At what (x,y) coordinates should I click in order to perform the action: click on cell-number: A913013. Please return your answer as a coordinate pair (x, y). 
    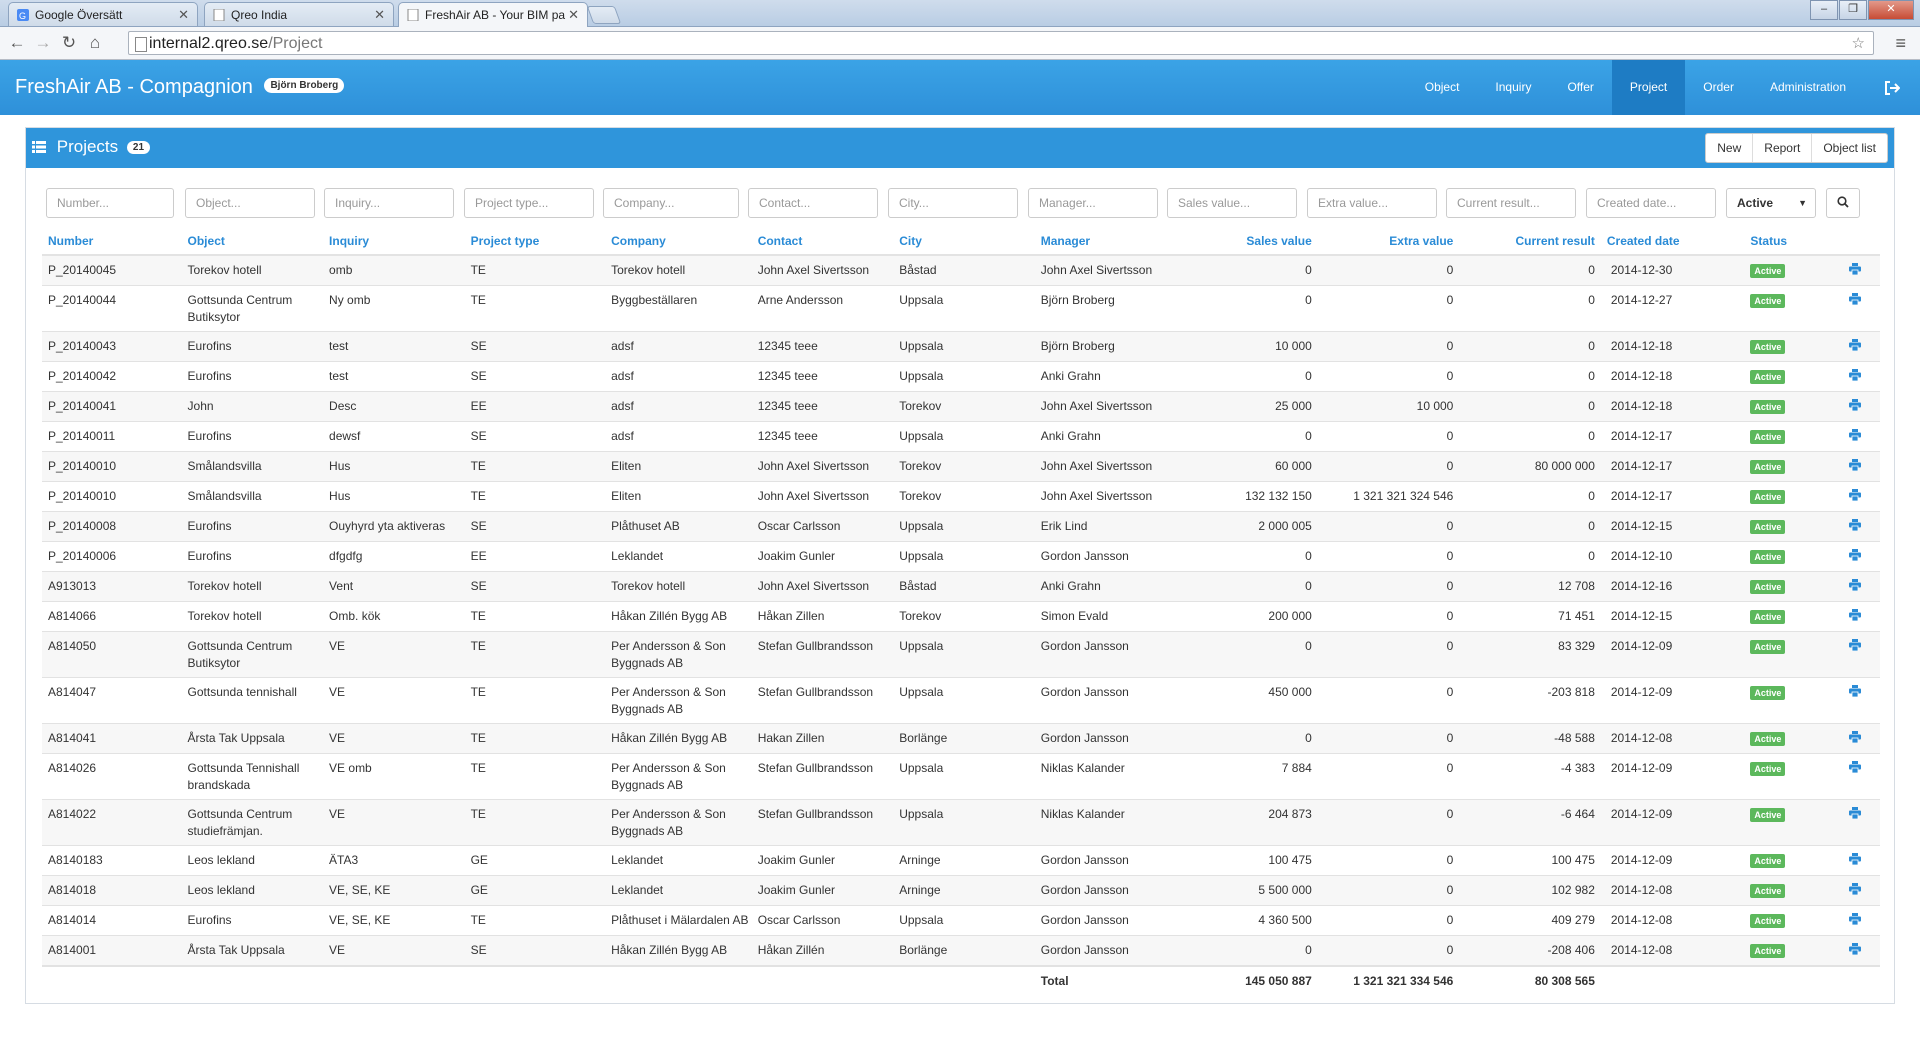
    Looking at the image, I should click on (112, 586).